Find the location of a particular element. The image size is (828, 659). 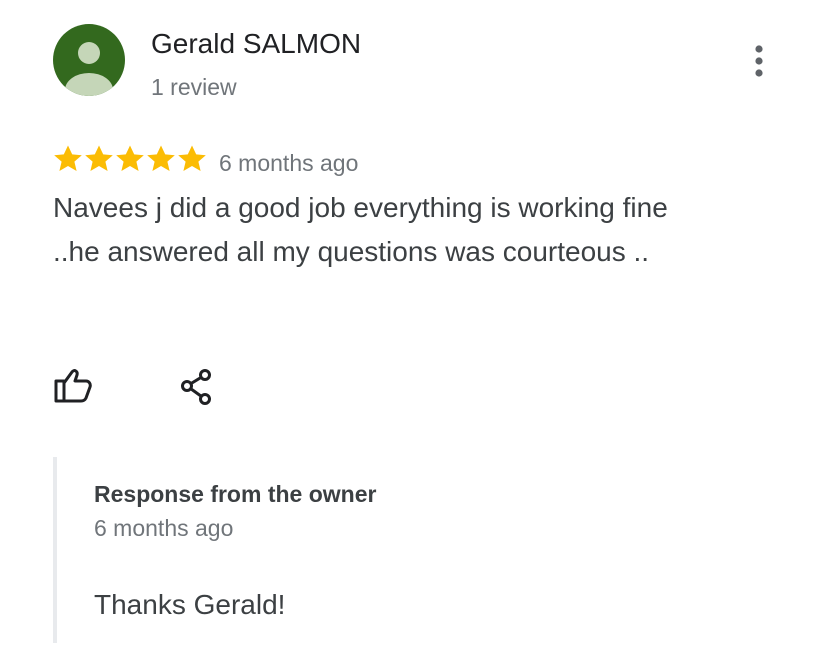

owner-response-title: Response from the owner is located at coordinates (235, 494).